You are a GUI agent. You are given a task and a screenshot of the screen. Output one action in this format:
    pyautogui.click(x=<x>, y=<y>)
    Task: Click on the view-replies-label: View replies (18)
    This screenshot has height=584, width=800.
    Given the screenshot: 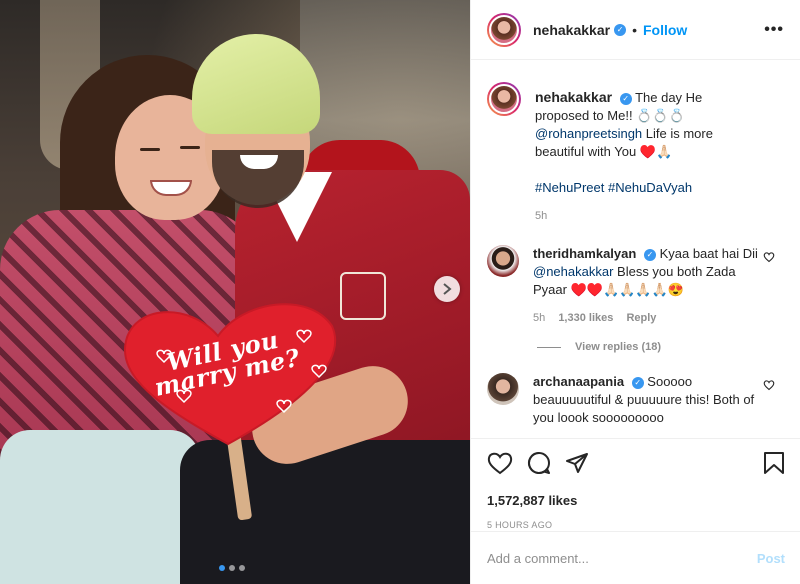 What is the action you would take?
    pyautogui.click(x=618, y=347)
    